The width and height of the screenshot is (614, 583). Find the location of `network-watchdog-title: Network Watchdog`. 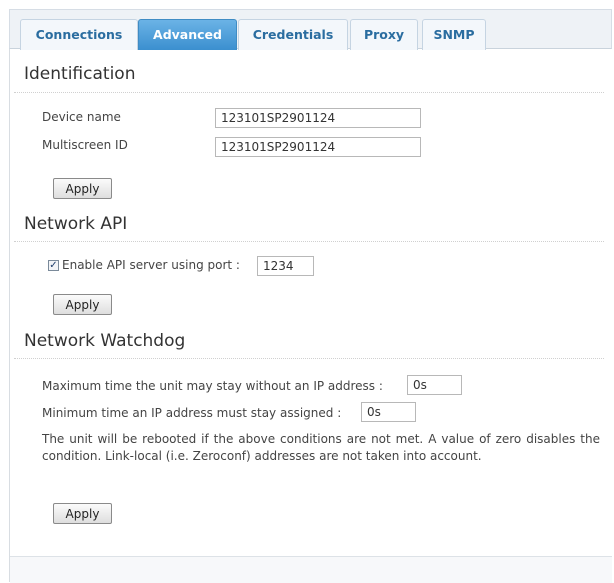

network-watchdog-title: Network Watchdog is located at coordinates (105, 341).